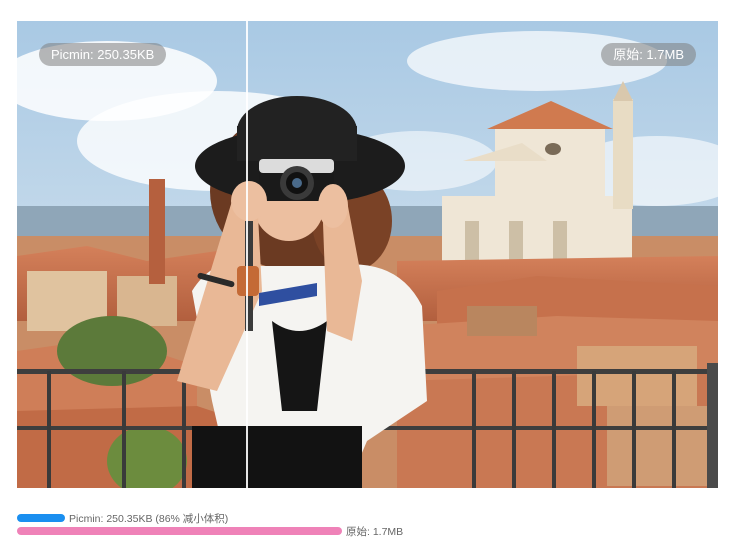 Image resolution: width=732 pixels, height=539 pixels. What do you see at coordinates (247, 254) in the screenshot?
I see `compare-divider-handle` at bounding box center [247, 254].